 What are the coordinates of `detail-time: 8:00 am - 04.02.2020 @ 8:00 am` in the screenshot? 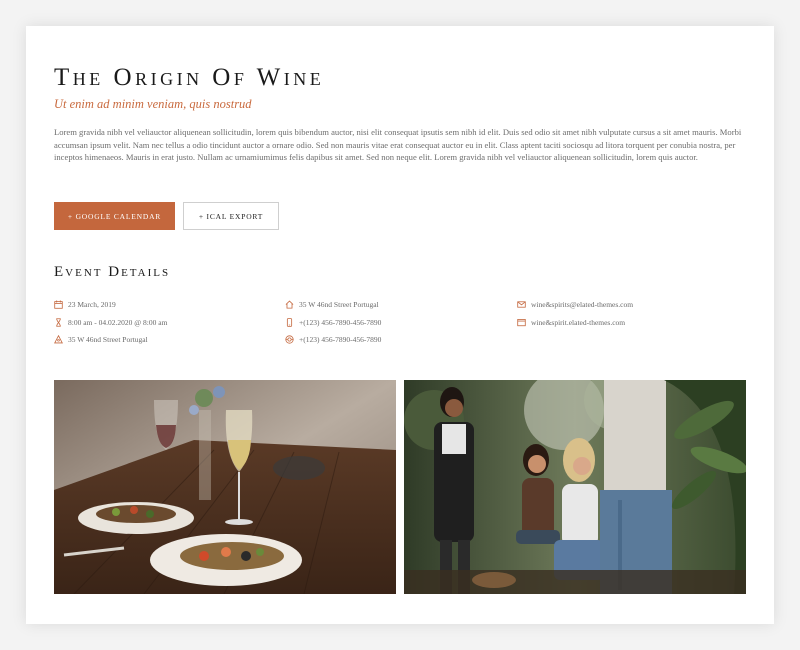 It's located at (110, 323).